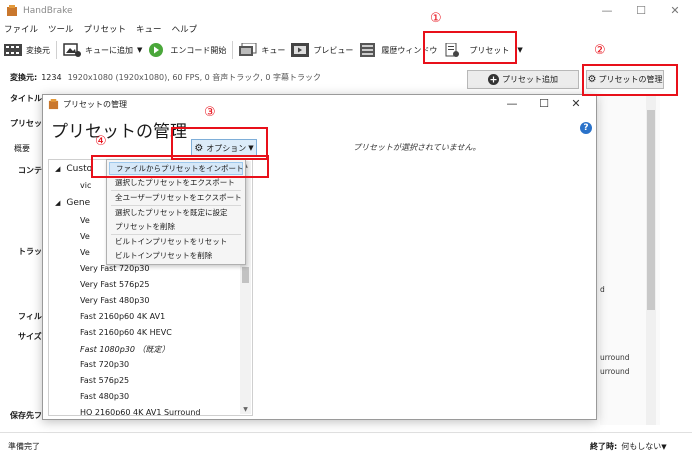 The image size is (692, 469). I want to click on queue-icon, so click(248, 49).